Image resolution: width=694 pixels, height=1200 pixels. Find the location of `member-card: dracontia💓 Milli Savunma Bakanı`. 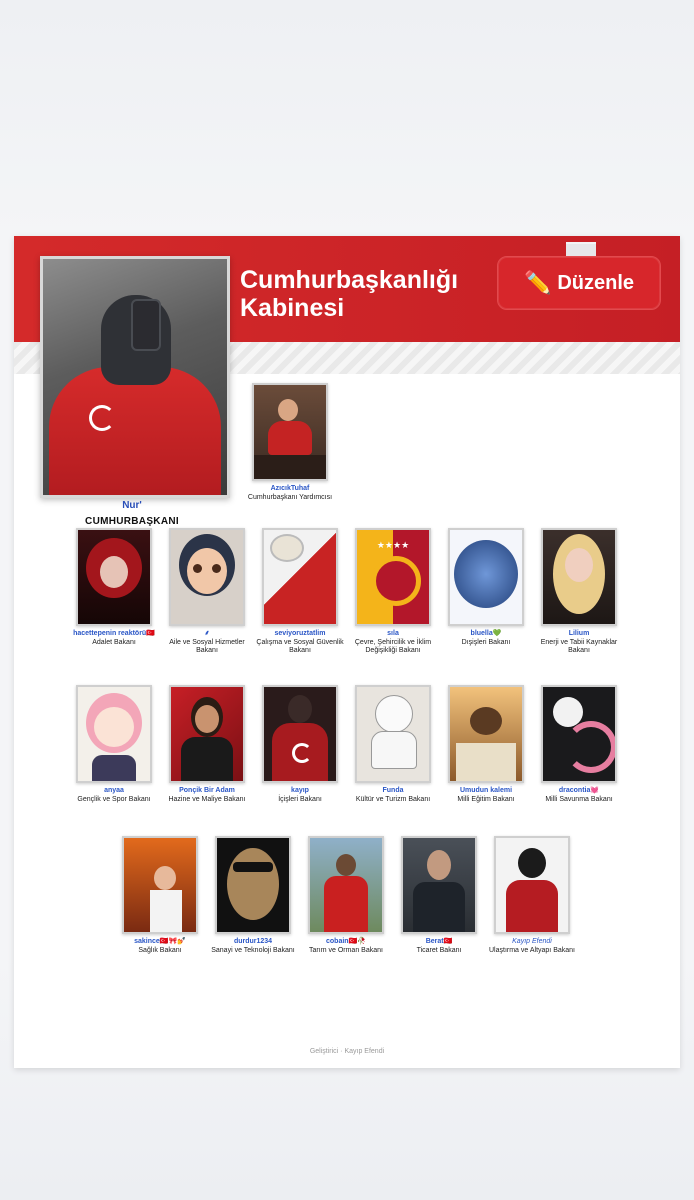

member-card: dracontia💓 Milli Savunma Bakanı is located at coordinates (579, 744).